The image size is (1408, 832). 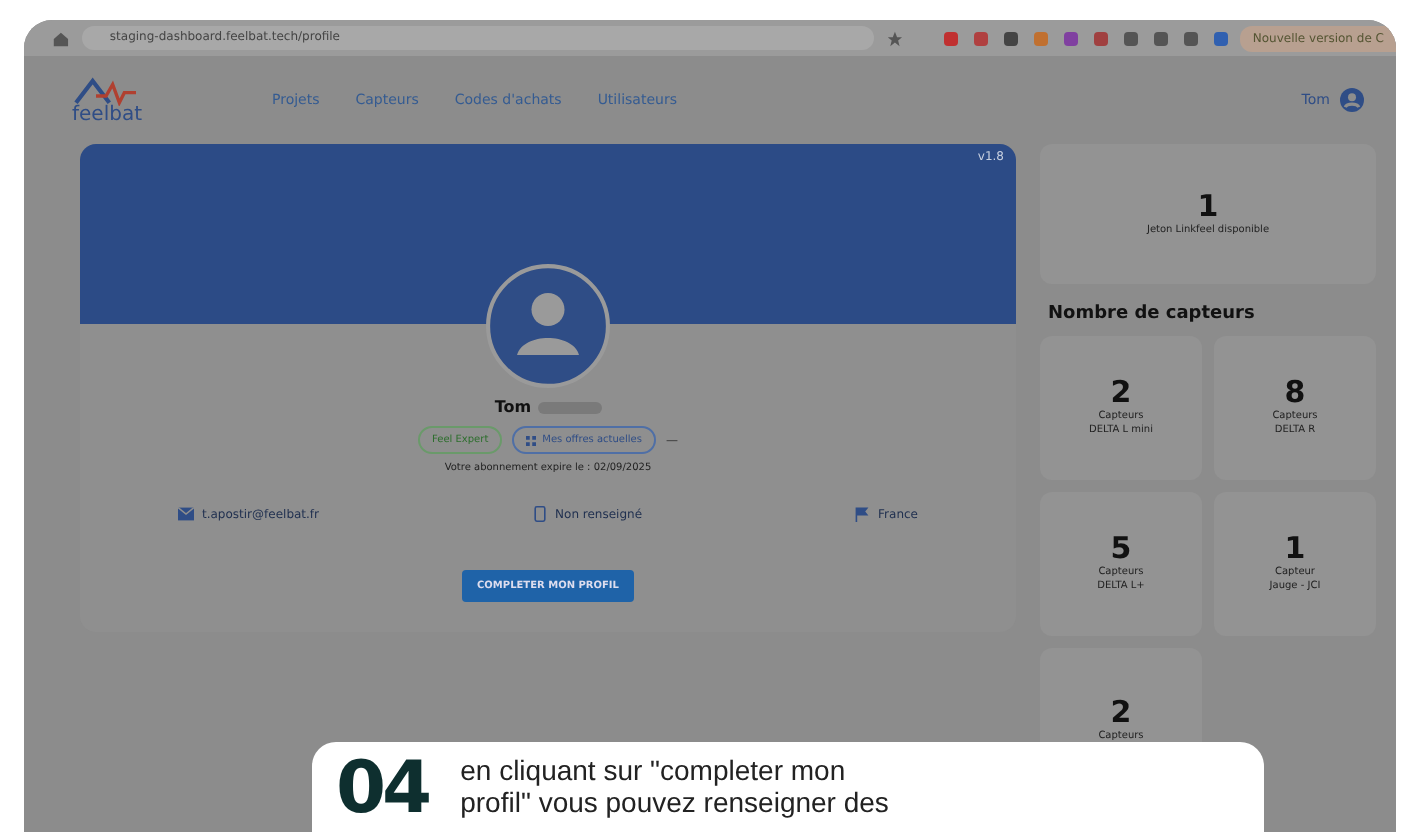 What do you see at coordinates (513, 407) in the screenshot?
I see `profile-name: Tom` at bounding box center [513, 407].